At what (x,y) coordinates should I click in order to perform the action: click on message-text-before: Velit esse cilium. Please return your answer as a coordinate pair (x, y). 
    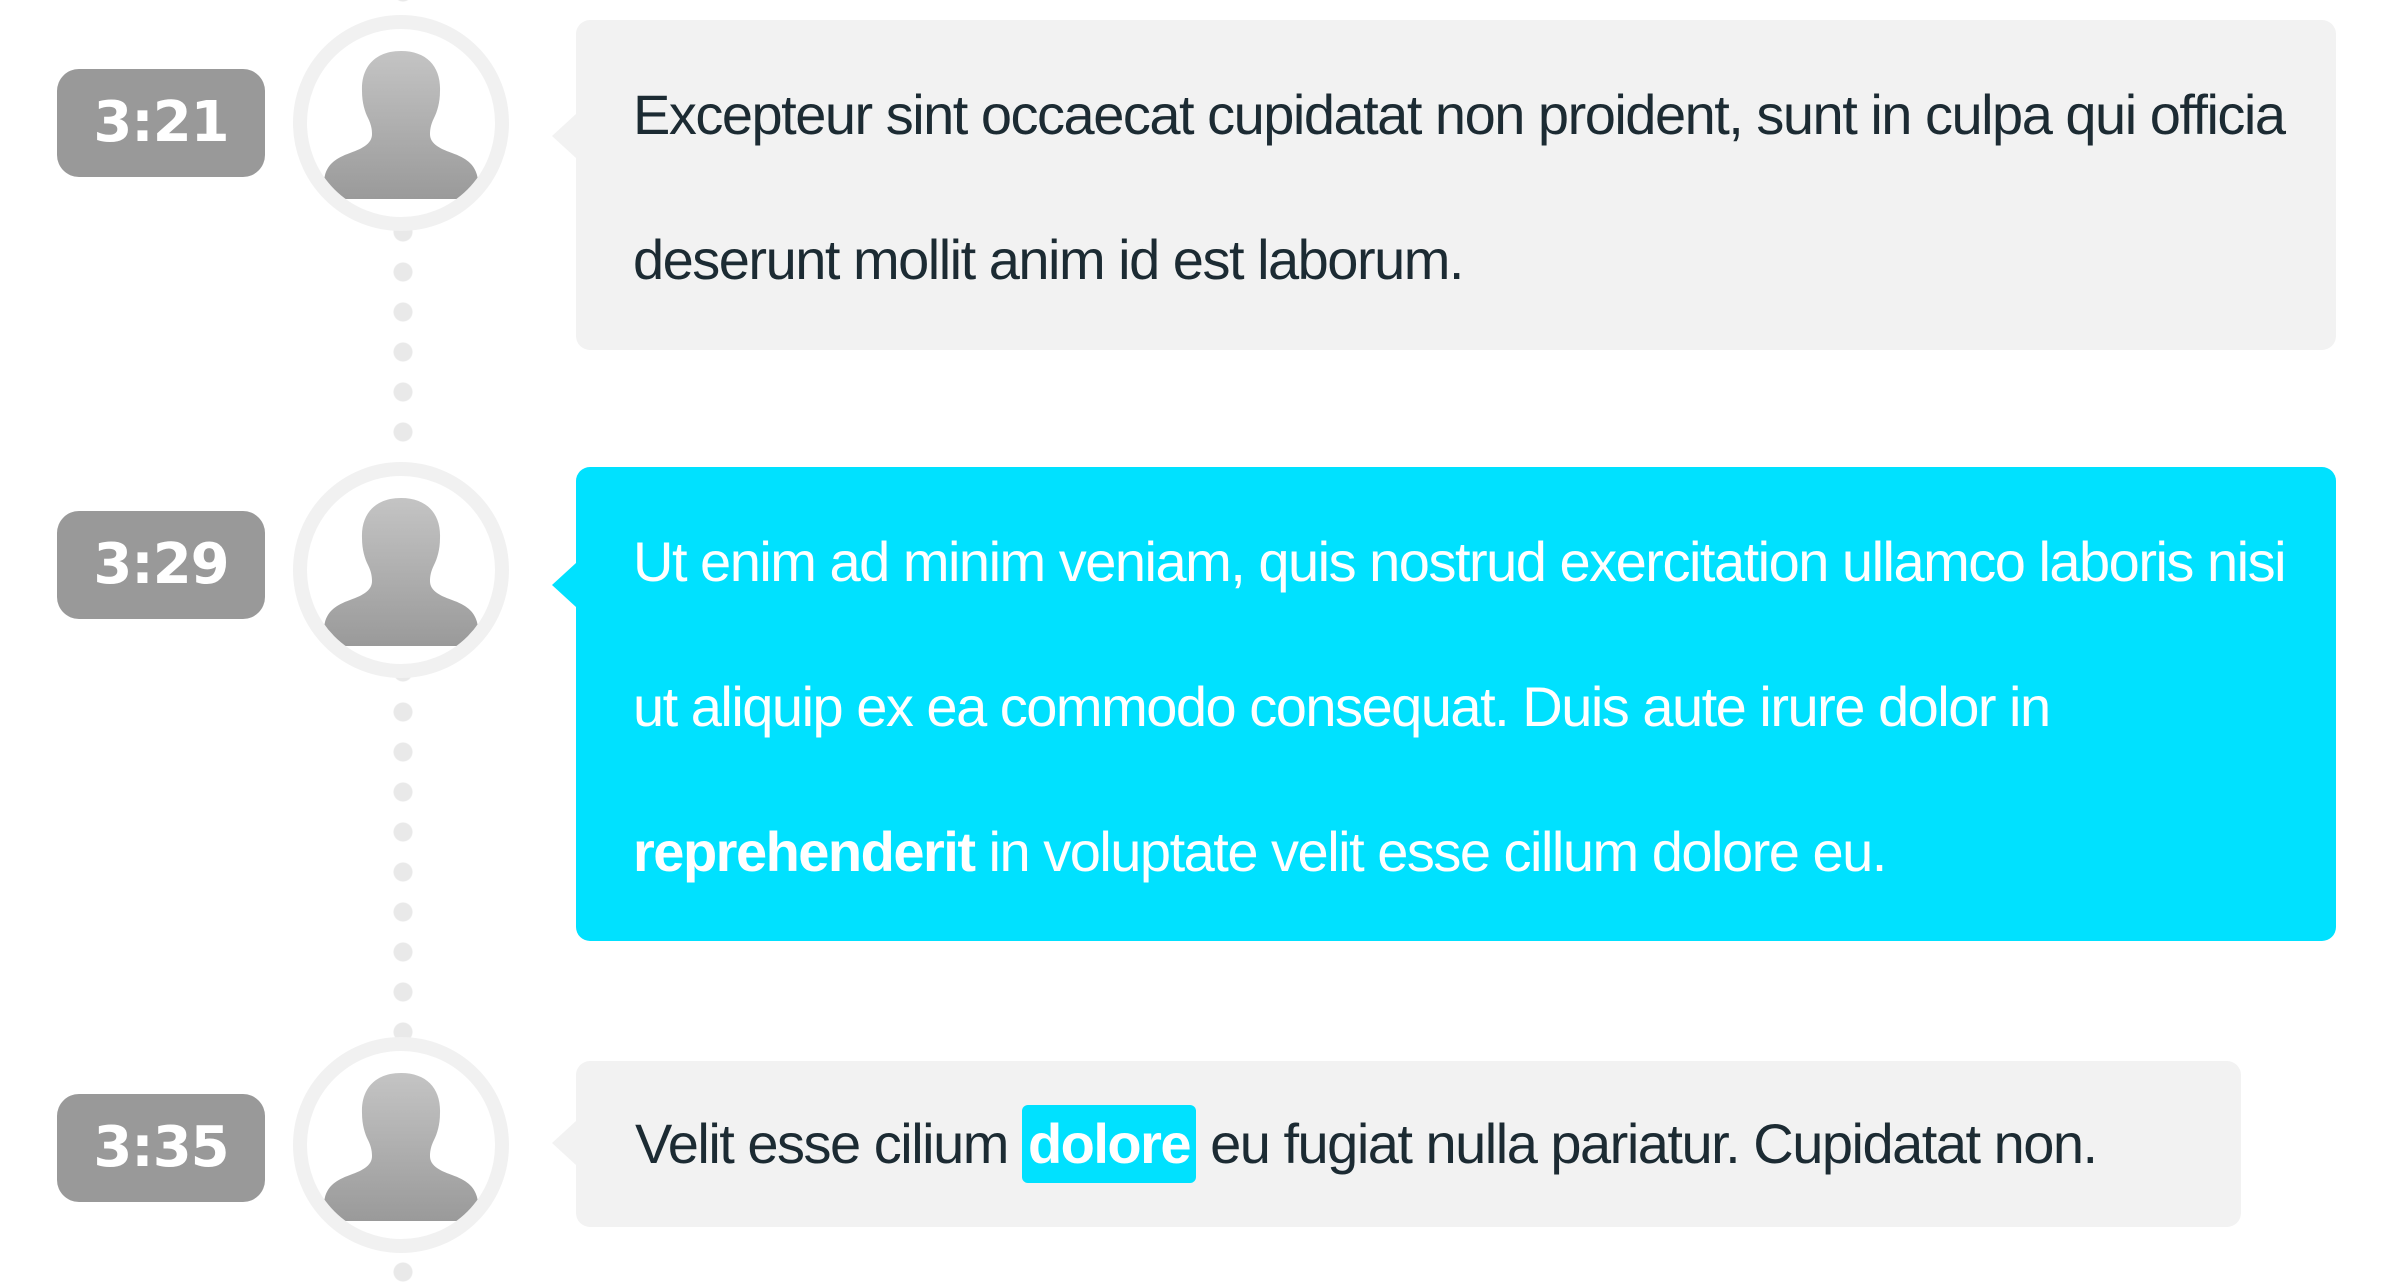
    Looking at the image, I should click on (828, 1143).